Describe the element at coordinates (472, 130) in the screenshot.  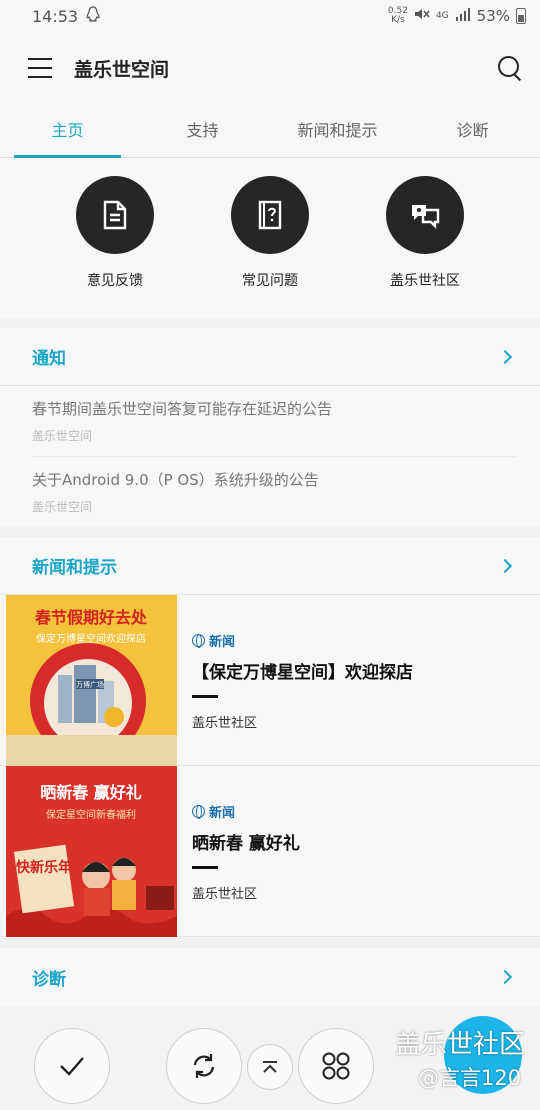
I see `tab-diagnosis: 诊断` at that location.